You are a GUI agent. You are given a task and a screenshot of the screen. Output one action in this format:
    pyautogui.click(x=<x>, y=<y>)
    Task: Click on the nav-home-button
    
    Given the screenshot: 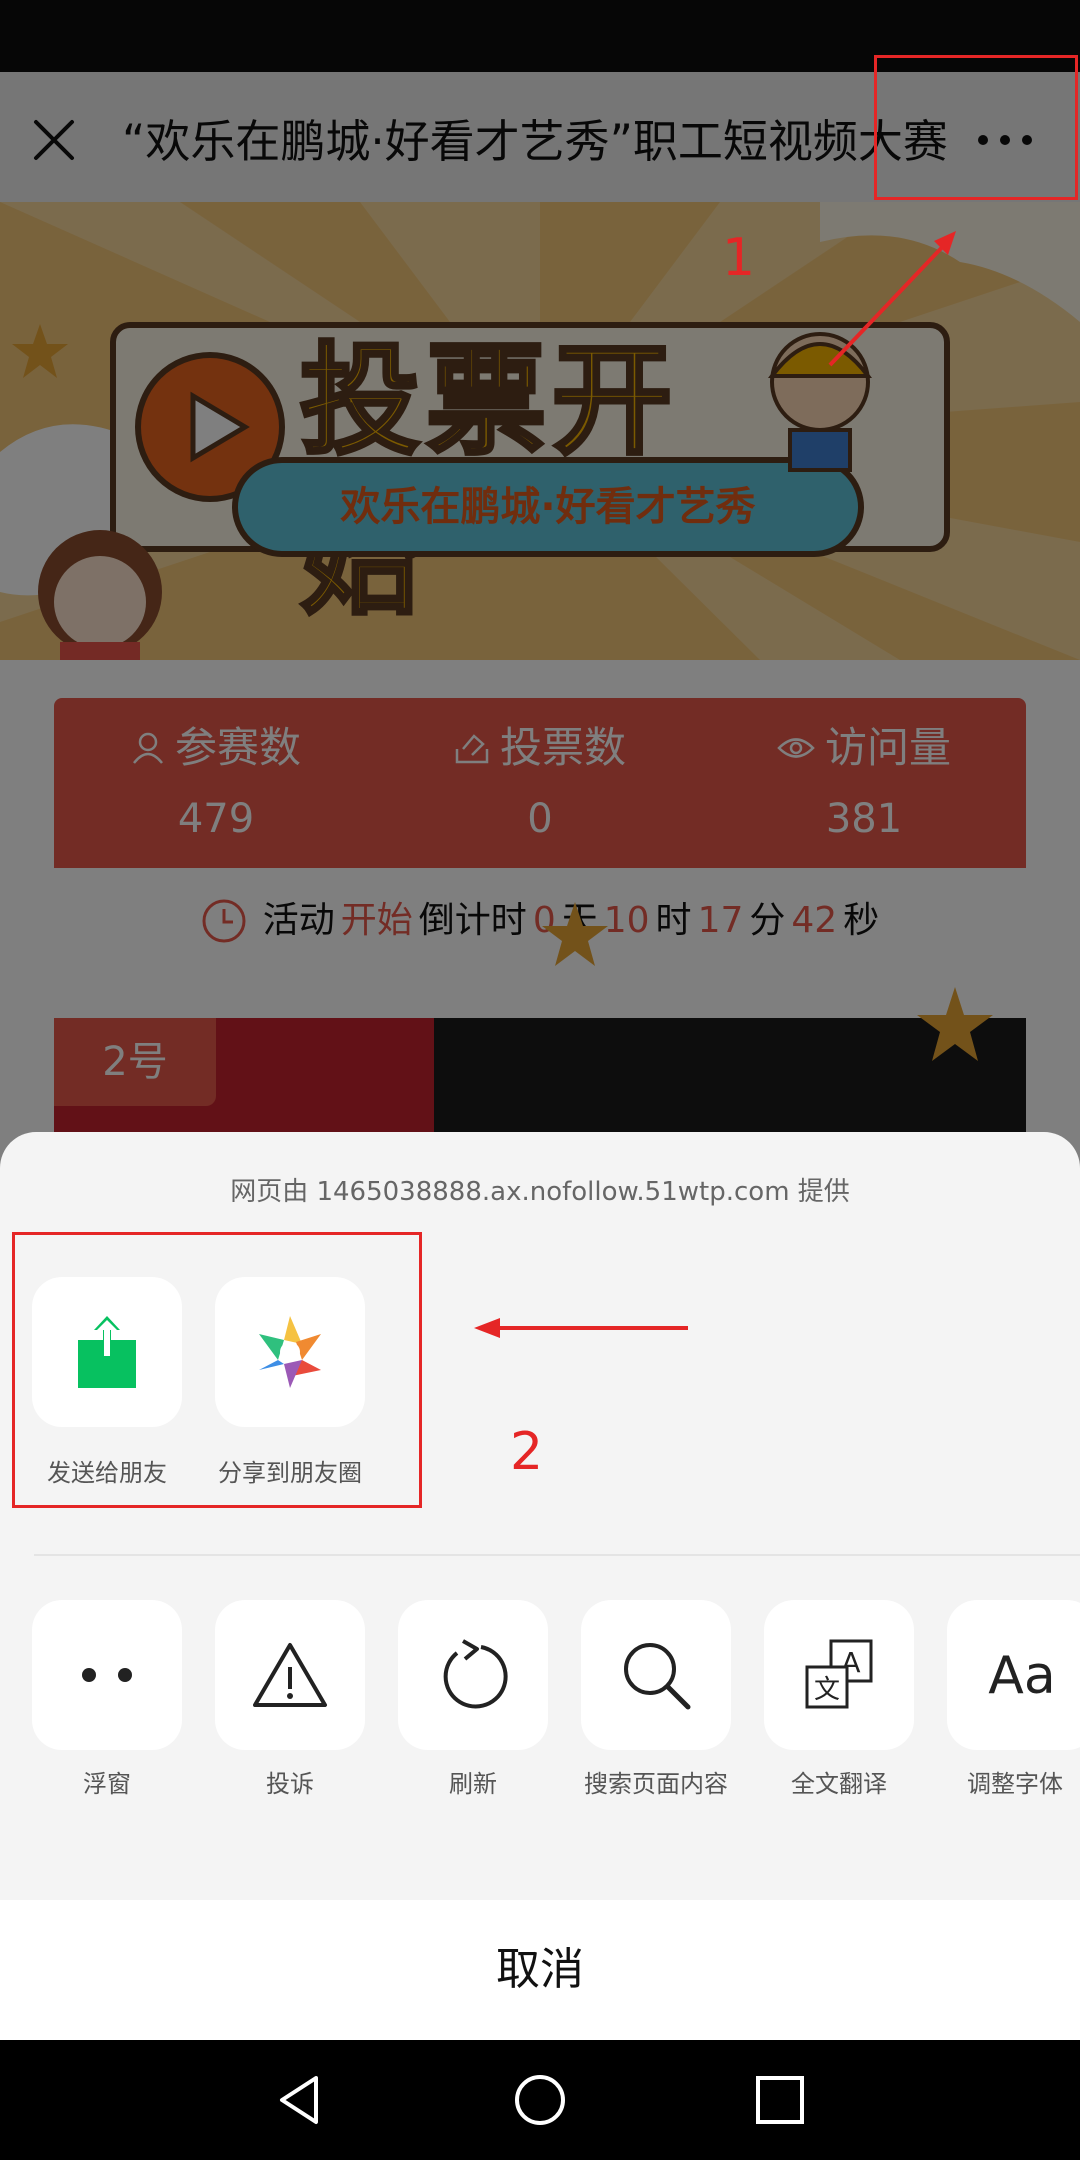 What is the action you would take?
    pyautogui.click(x=540, y=2100)
    